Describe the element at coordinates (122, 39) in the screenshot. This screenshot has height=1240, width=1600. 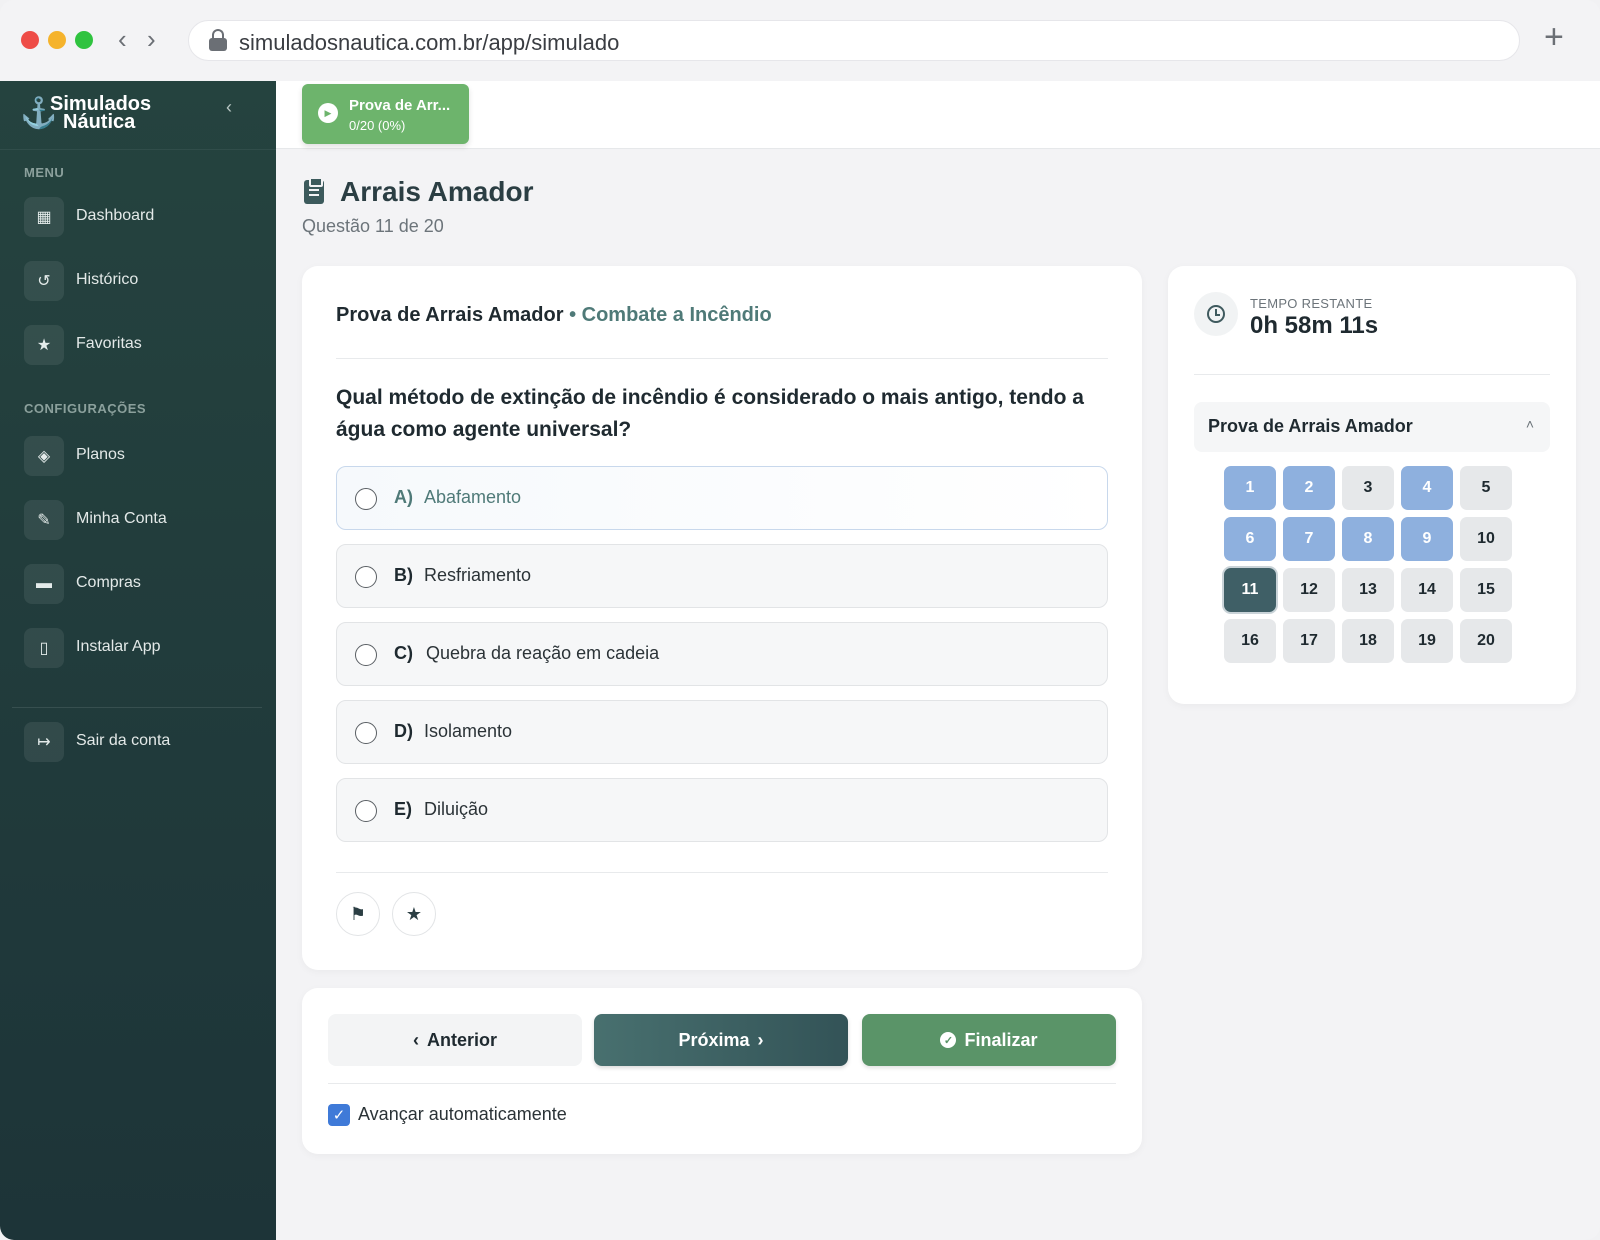
I see `back-arrow-icon: ‹` at that location.